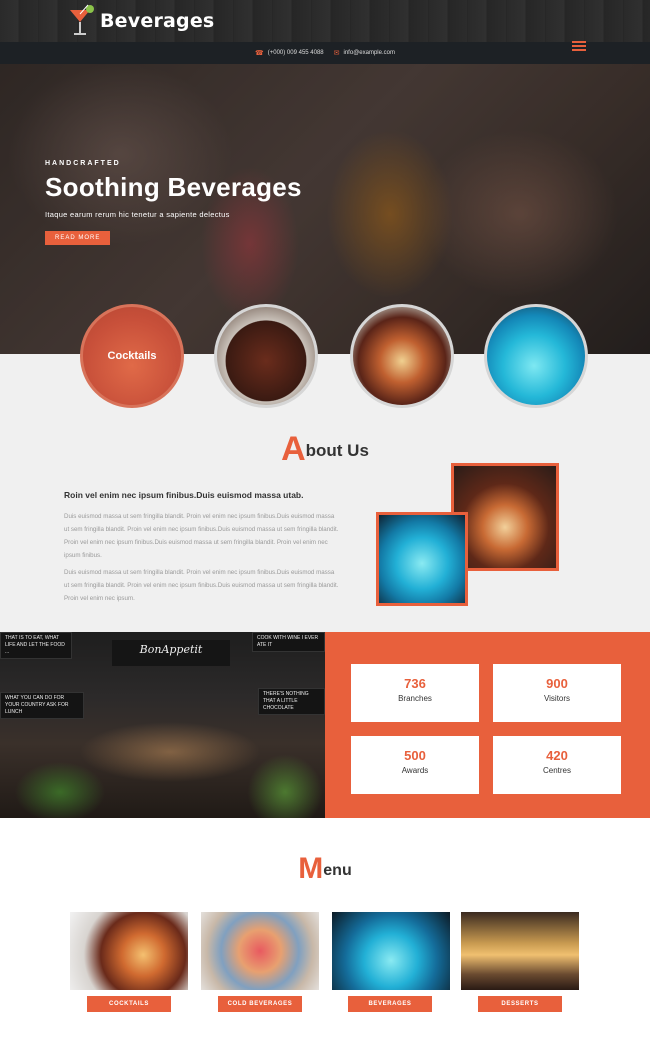 The image size is (650, 1046). What do you see at coordinates (81, 21) in the screenshot?
I see `cocktail-glass-icon` at bounding box center [81, 21].